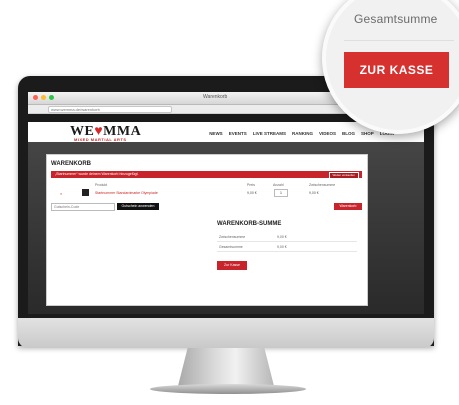 The width and height of the screenshot is (459, 405). What do you see at coordinates (252, 193) in the screenshot?
I see `item-price: 9,00 €` at bounding box center [252, 193].